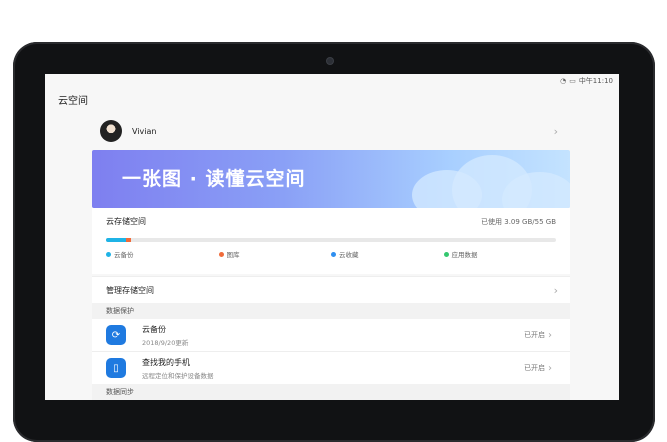 This screenshot has height=442, width=667. Describe the element at coordinates (144, 131) in the screenshot. I see `profile-name: Vivian` at that location.